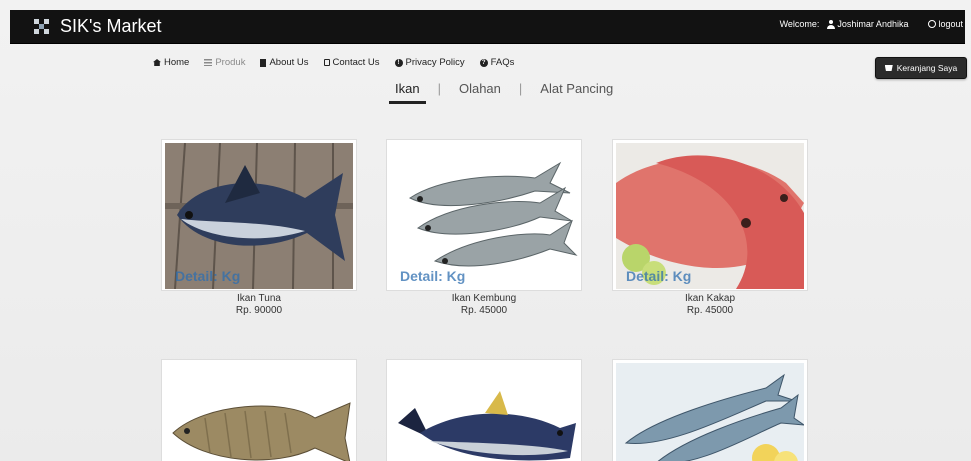 This screenshot has width=971, height=461. What do you see at coordinates (289, 62) in the screenshot?
I see `menu-label: About Us` at bounding box center [289, 62].